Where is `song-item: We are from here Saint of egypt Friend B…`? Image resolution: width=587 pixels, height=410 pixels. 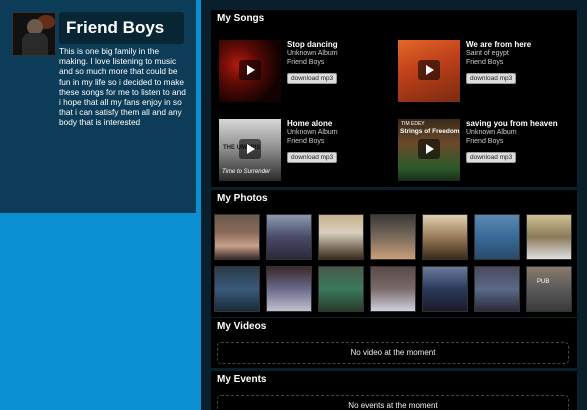 song-item: We are from here Saint of egypt Friend B… is located at coordinates (483, 72).